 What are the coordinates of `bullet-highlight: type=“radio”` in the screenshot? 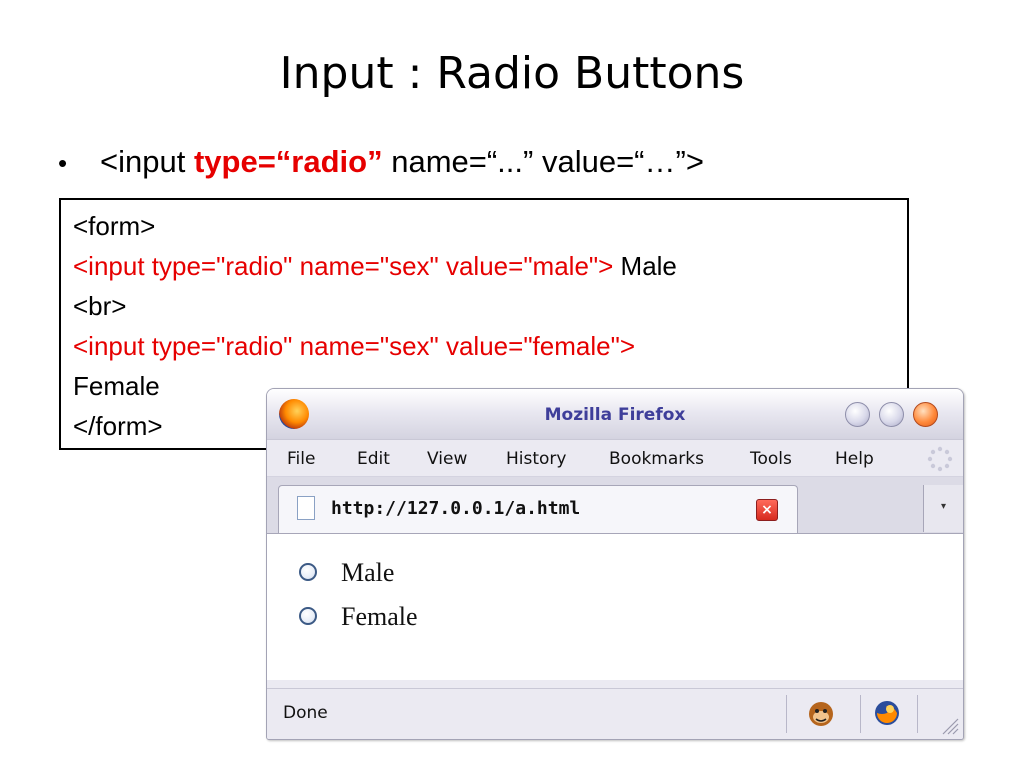 It's located at (288, 161).